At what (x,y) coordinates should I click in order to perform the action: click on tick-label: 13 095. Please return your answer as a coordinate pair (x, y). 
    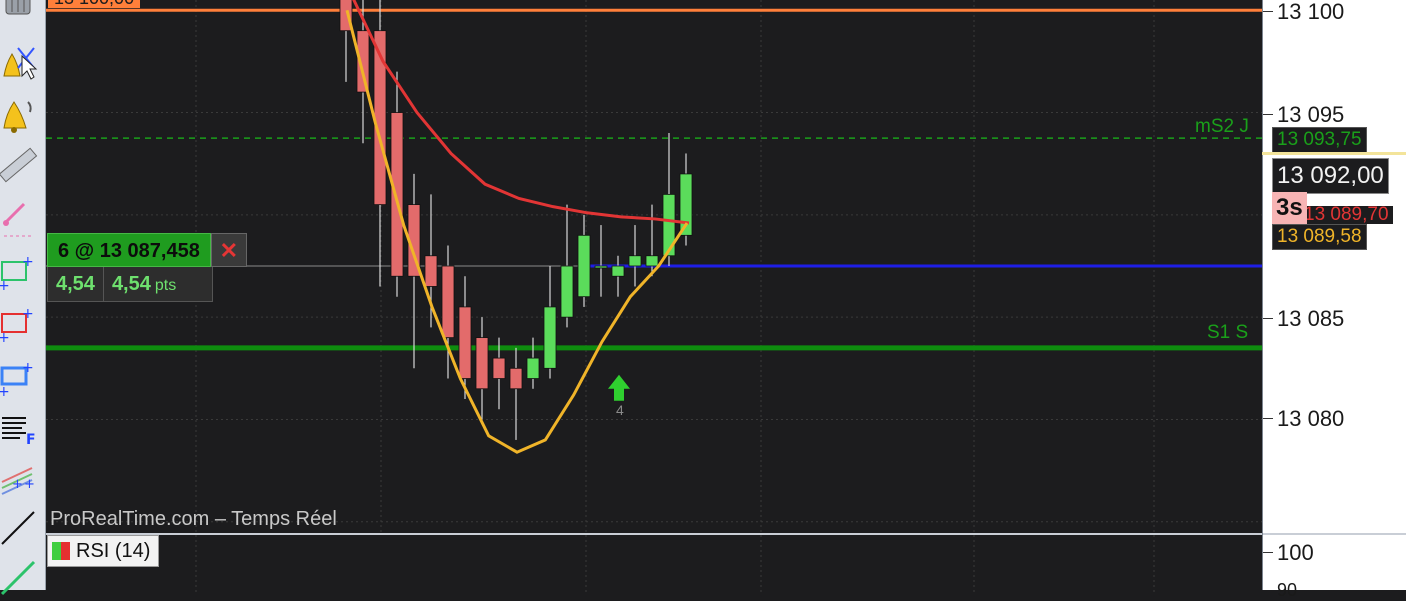
    Looking at the image, I should click on (1311, 114).